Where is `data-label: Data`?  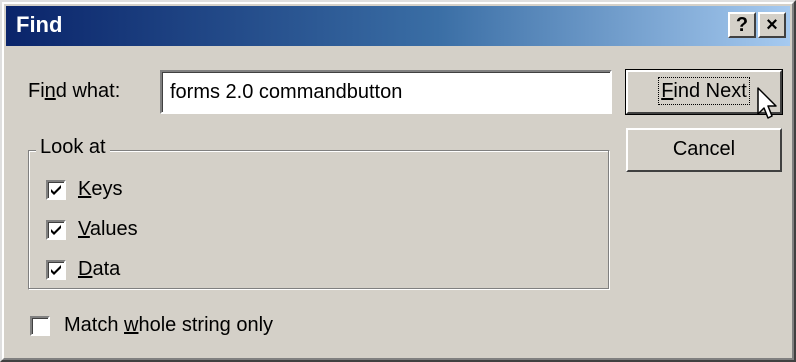
data-label: Data is located at coordinates (99, 269).